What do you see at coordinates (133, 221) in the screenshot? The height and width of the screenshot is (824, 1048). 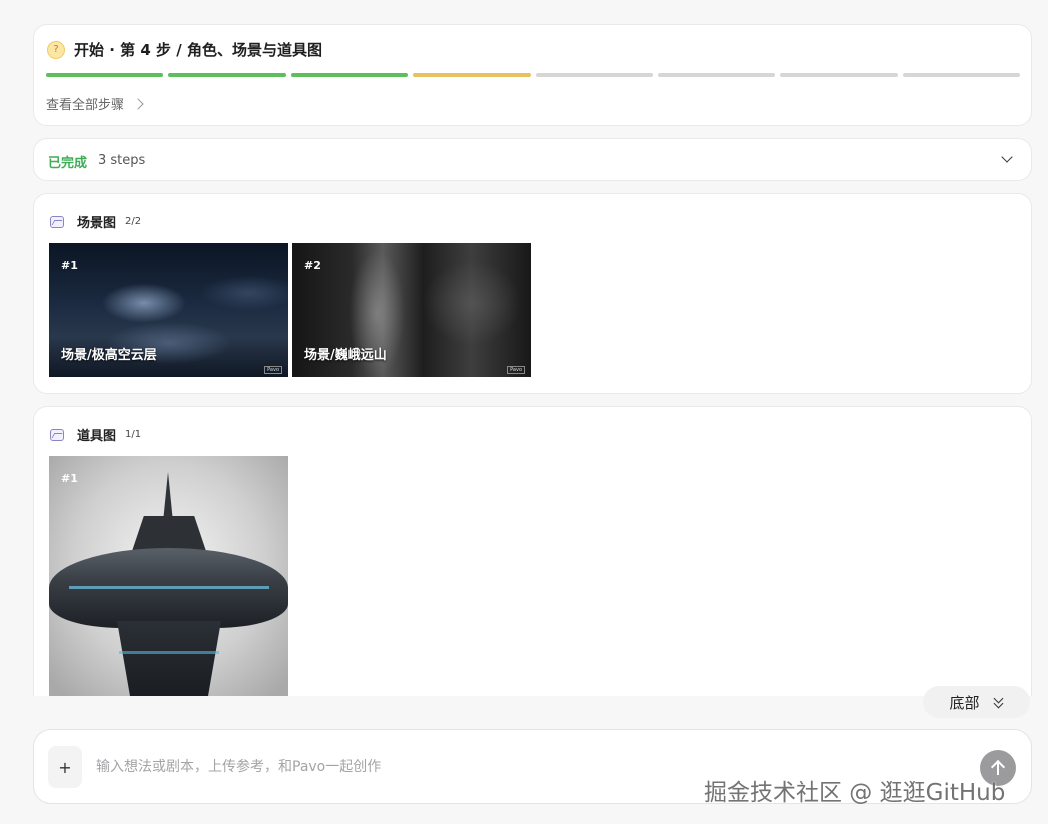 I see `section-count: 2/2` at bounding box center [133, 221].